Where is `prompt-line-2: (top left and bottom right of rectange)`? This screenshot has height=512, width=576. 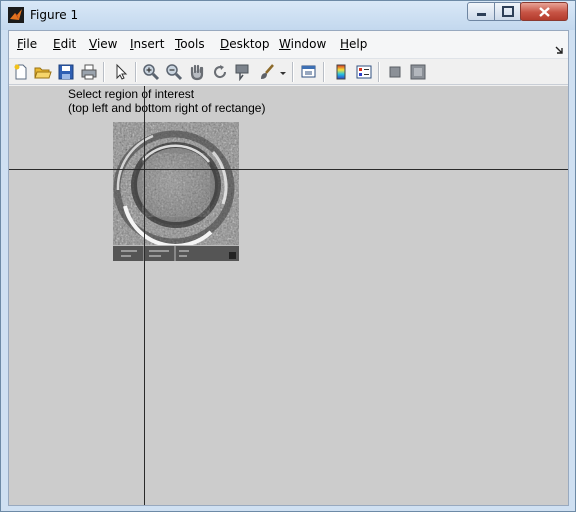
prompt-line-2: (top left and bottom right of rectange) is located at coordinates (167, 108).